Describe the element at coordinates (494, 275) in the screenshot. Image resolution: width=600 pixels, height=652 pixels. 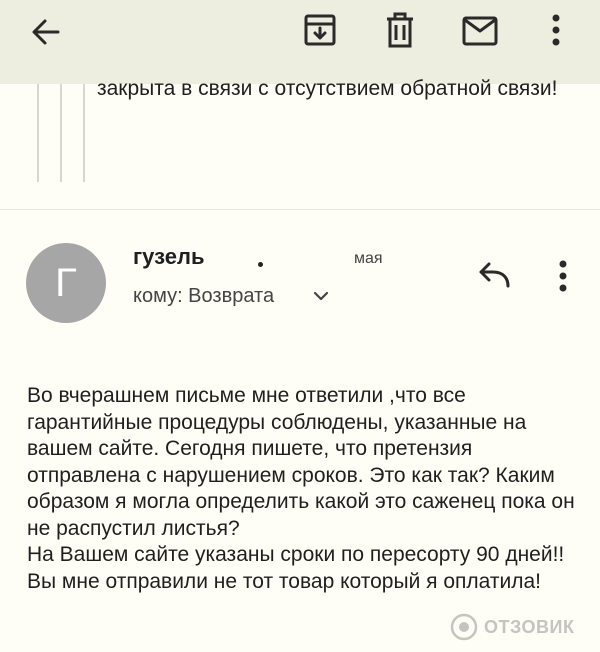
I see `reply-icon` at that location.